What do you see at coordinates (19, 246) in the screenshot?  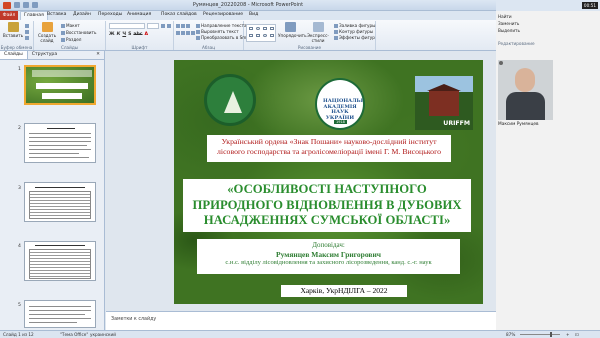 I see `slide-number: 4` at bounding box center [19, 246].